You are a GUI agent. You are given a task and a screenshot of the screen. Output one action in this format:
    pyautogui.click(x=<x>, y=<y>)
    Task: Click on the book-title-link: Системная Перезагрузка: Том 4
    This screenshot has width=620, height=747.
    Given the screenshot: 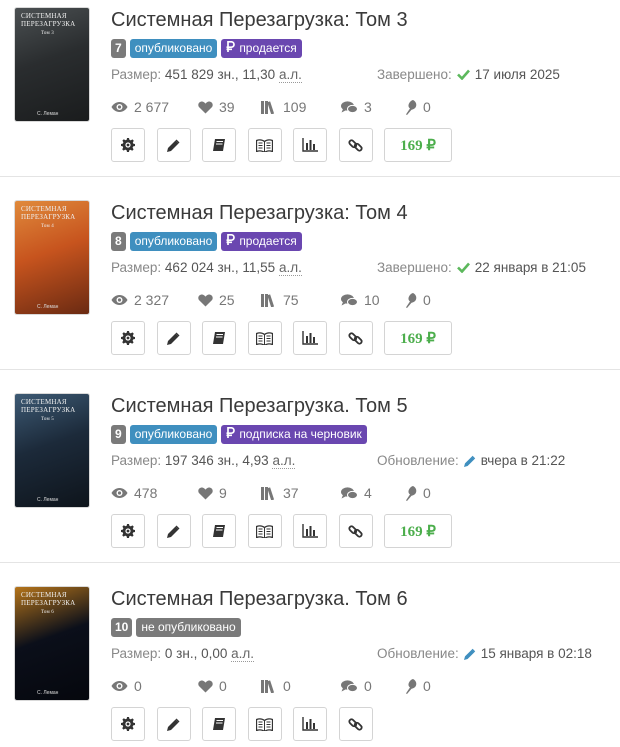 What is the action you would take?
    pyautogui.click(x=259, y=213)
    